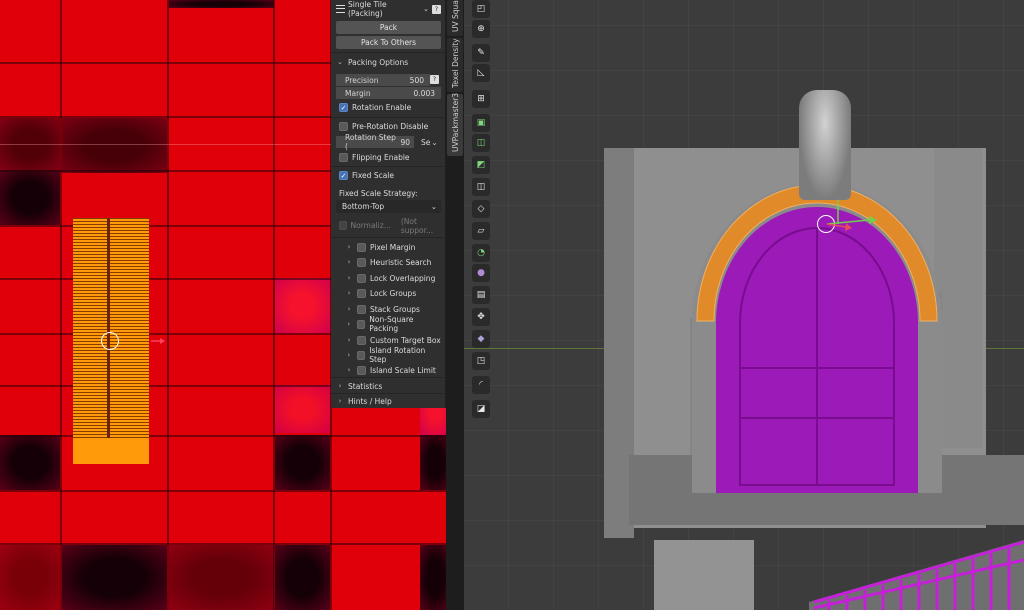  I want to click on subpanel-heuristic-search: › Heuristic Search, so click(388, 262).